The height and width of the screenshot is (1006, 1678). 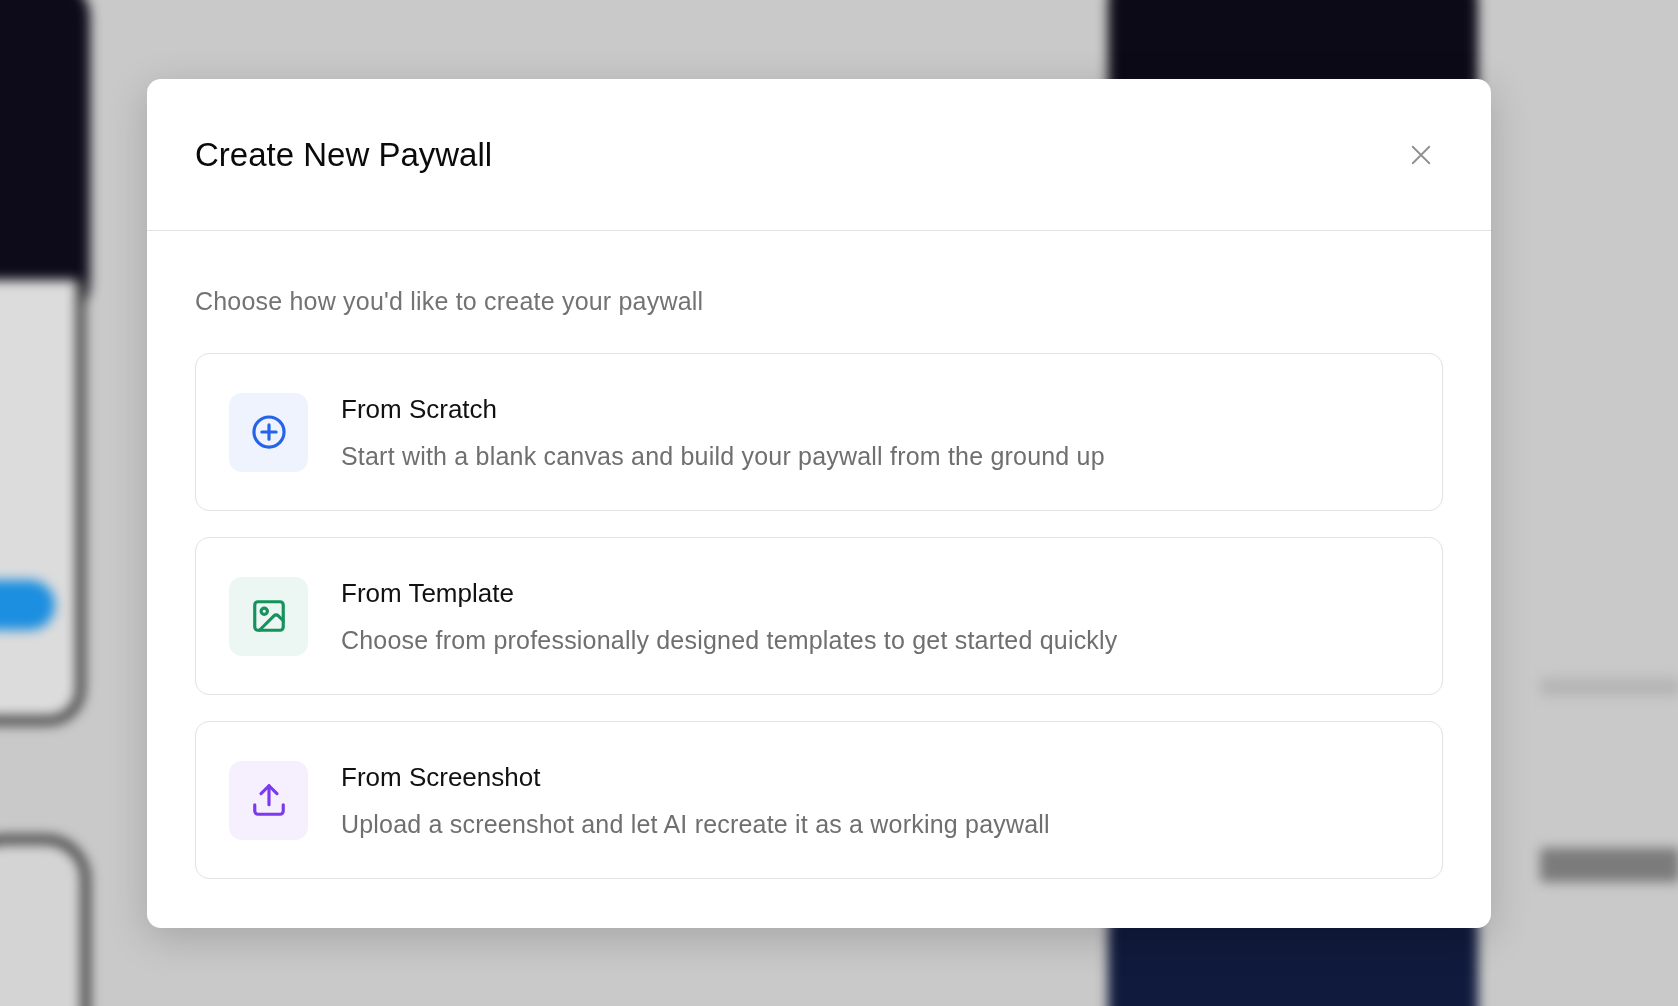 What do you see at coordinates (344, 154) in the screenshot?
I see `dialog-title: Create New Paywall` at bounding box center [344, 154].